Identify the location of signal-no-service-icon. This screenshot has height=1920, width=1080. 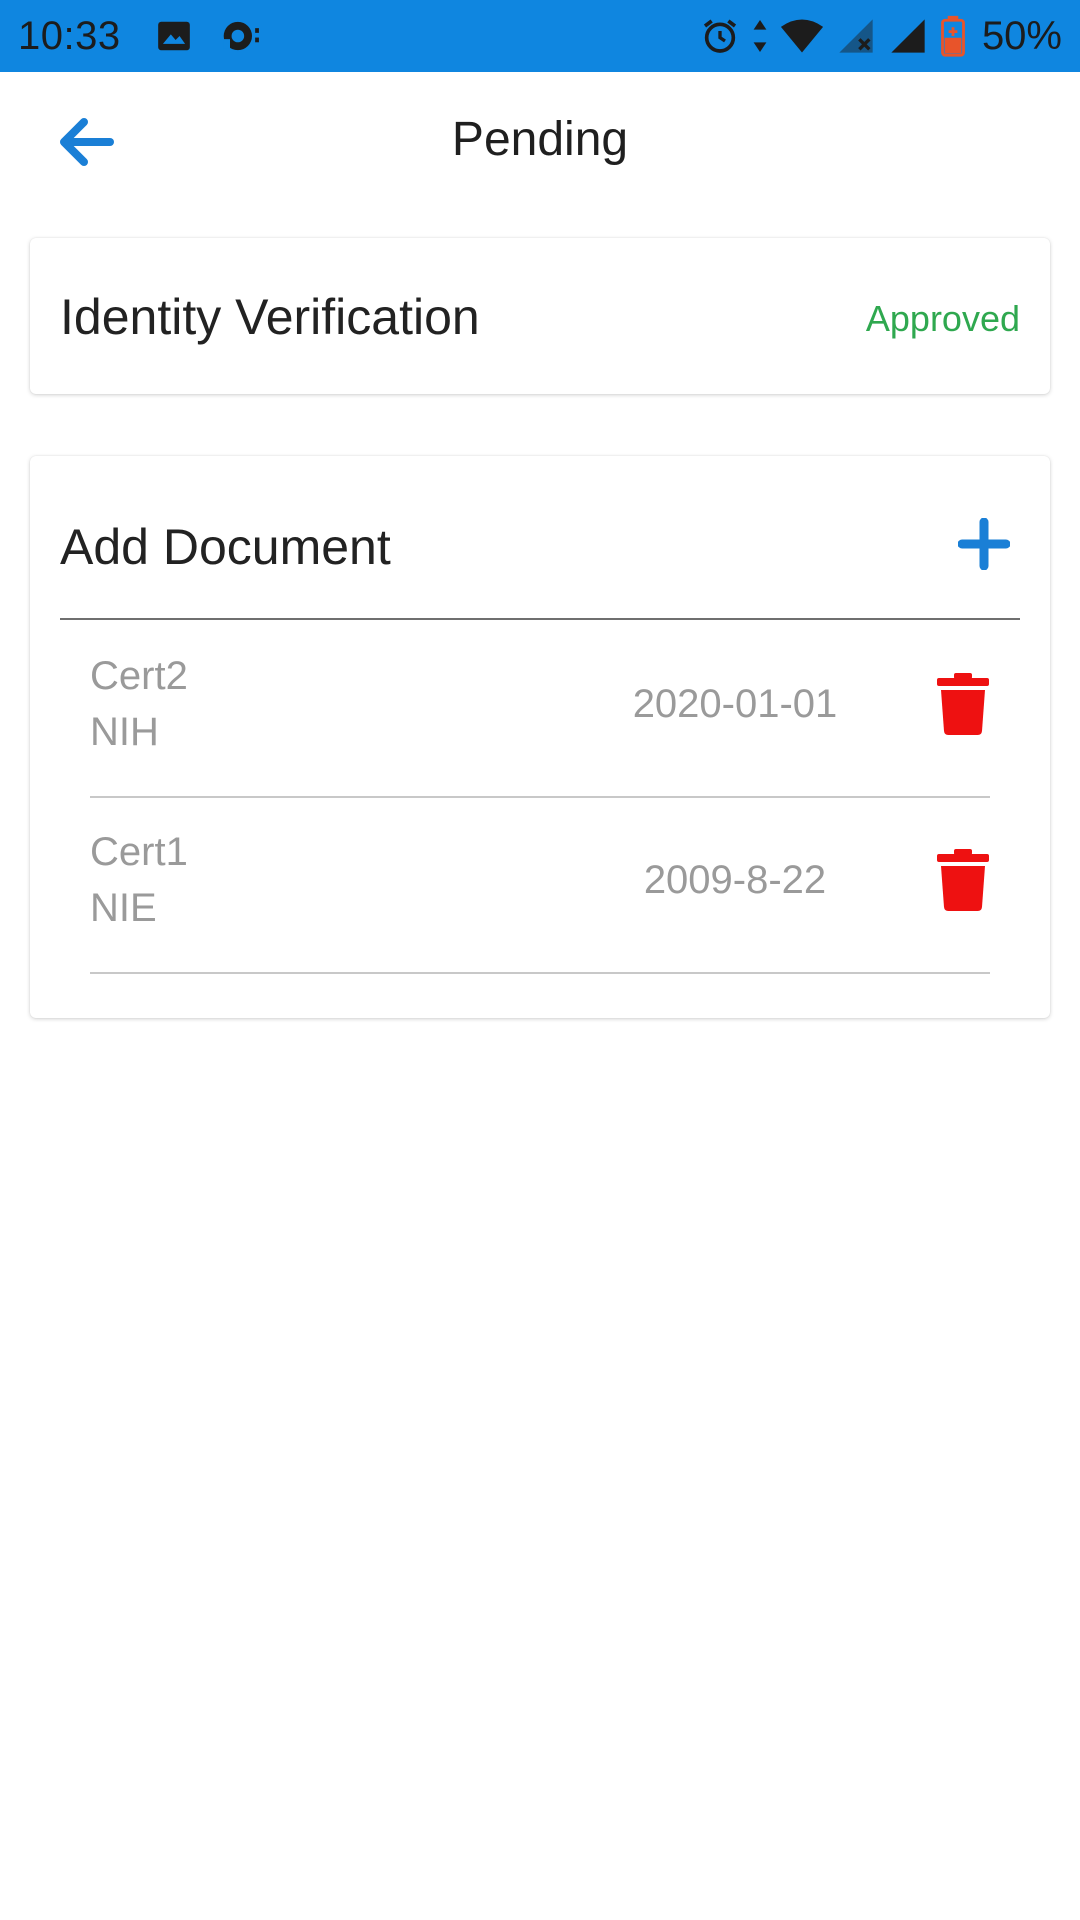
(856, 36).